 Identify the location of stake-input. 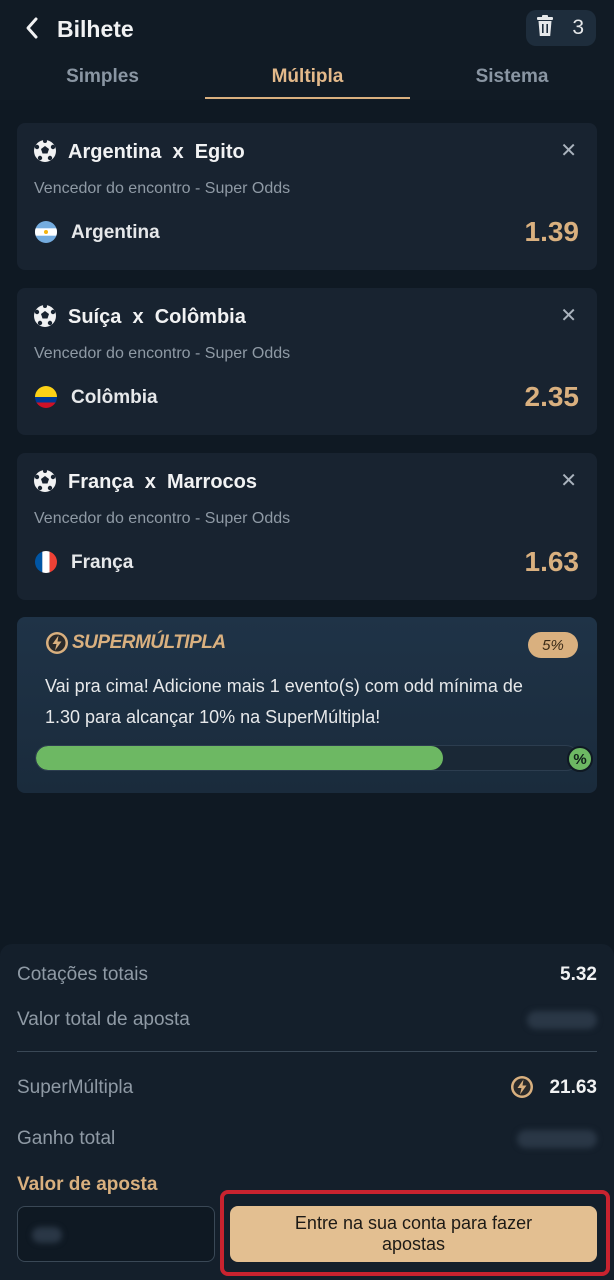
(116, 1234).